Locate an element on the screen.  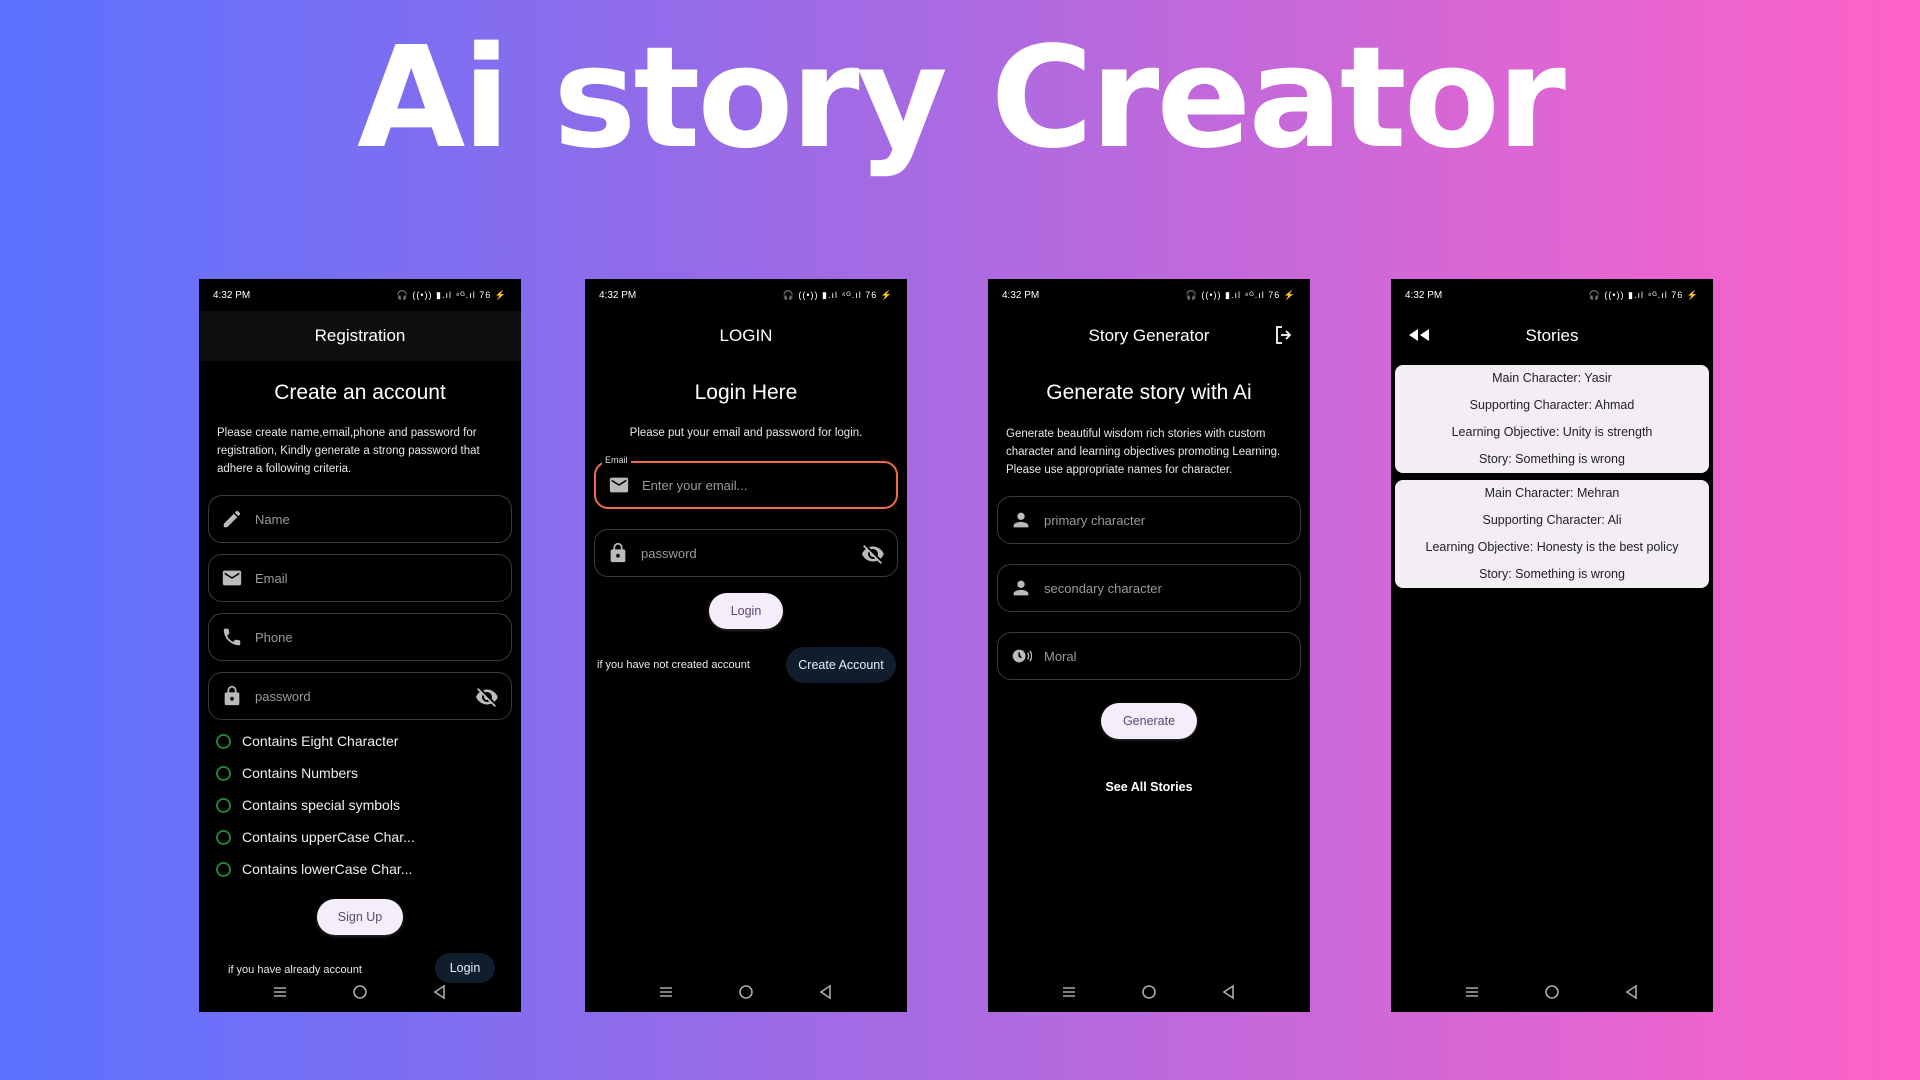
criteria-item: Contains special symbols is located at coordinates (308, 805).